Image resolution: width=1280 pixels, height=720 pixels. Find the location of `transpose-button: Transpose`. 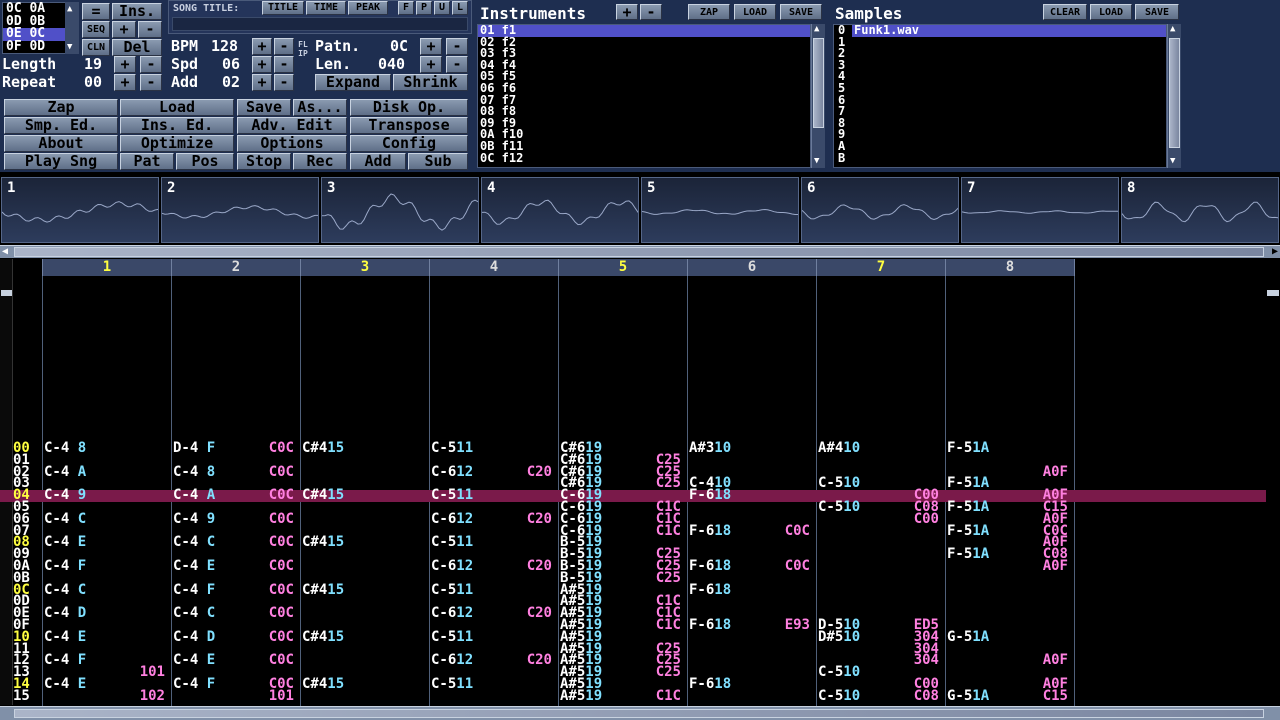

transpose-button: Transpose is located at coordinates (409, 125).